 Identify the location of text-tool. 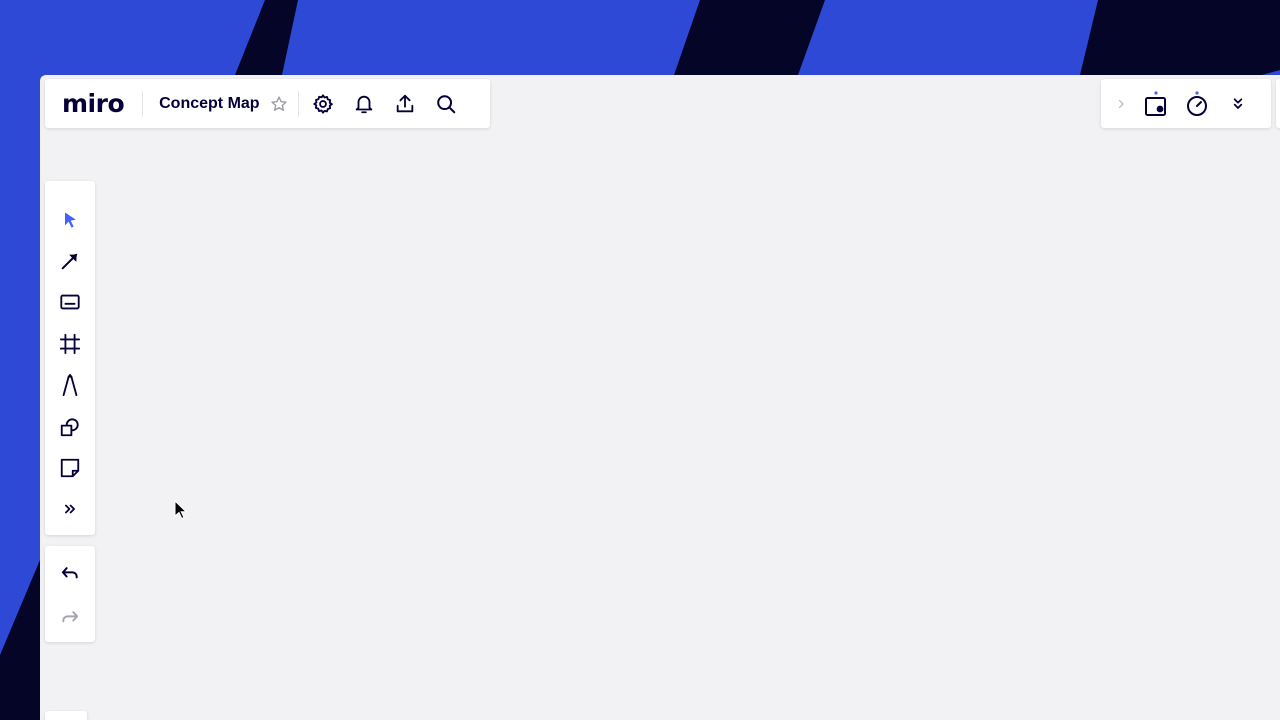
(70, 302).